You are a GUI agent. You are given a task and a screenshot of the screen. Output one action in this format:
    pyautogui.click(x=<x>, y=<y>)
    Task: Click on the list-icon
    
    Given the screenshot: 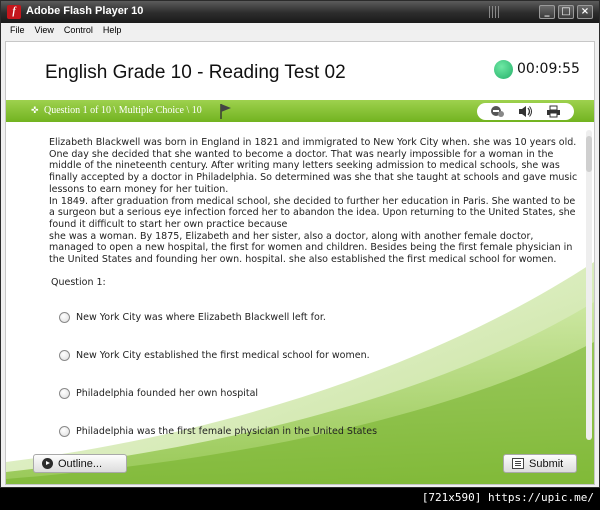 What is the action you would take?
    pyautogui.click(x=518, y=463)
    